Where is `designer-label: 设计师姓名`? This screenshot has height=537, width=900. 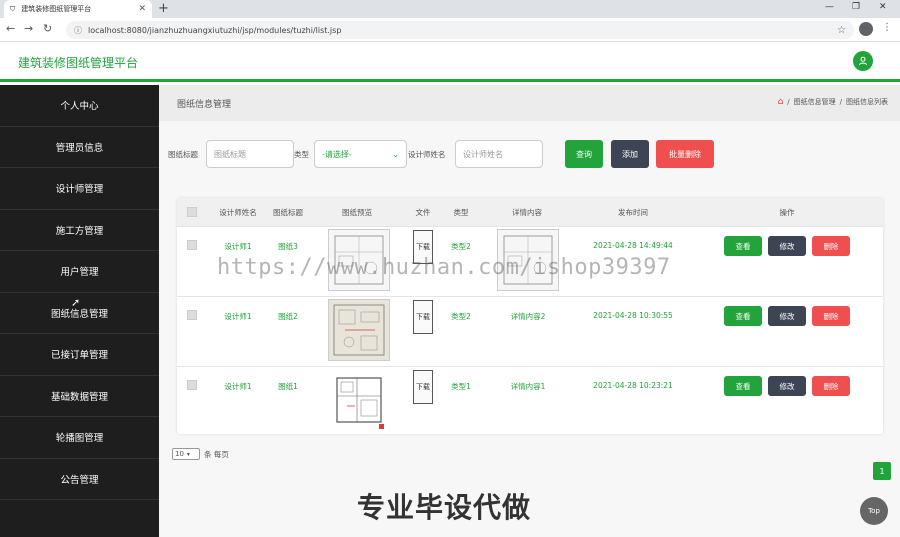 designer-label: 设计师姓名 is located at coordinates (427, 154).